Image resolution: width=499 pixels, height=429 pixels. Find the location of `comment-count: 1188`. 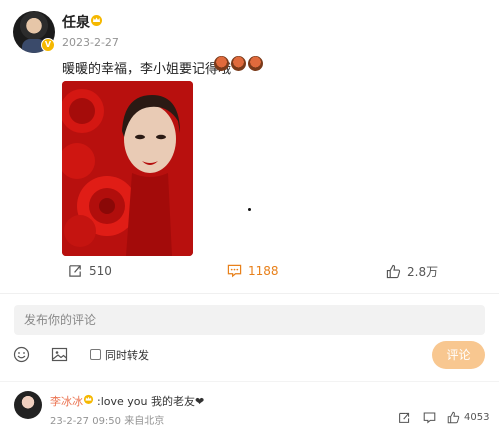

comment-count: 1188 is located at coordinates (263, 270).